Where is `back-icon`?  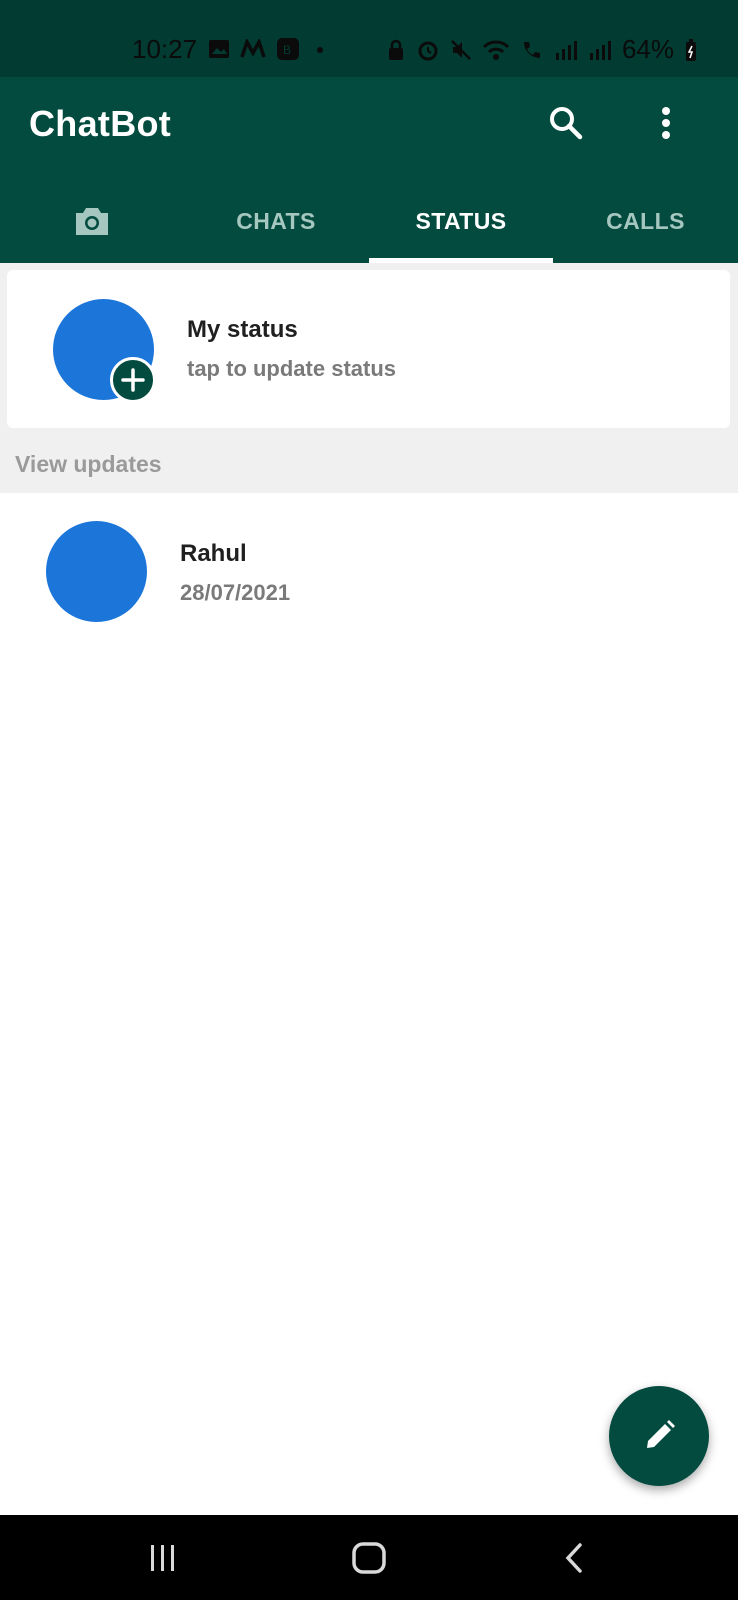 back-icon is located at coordinates (573, 1557).